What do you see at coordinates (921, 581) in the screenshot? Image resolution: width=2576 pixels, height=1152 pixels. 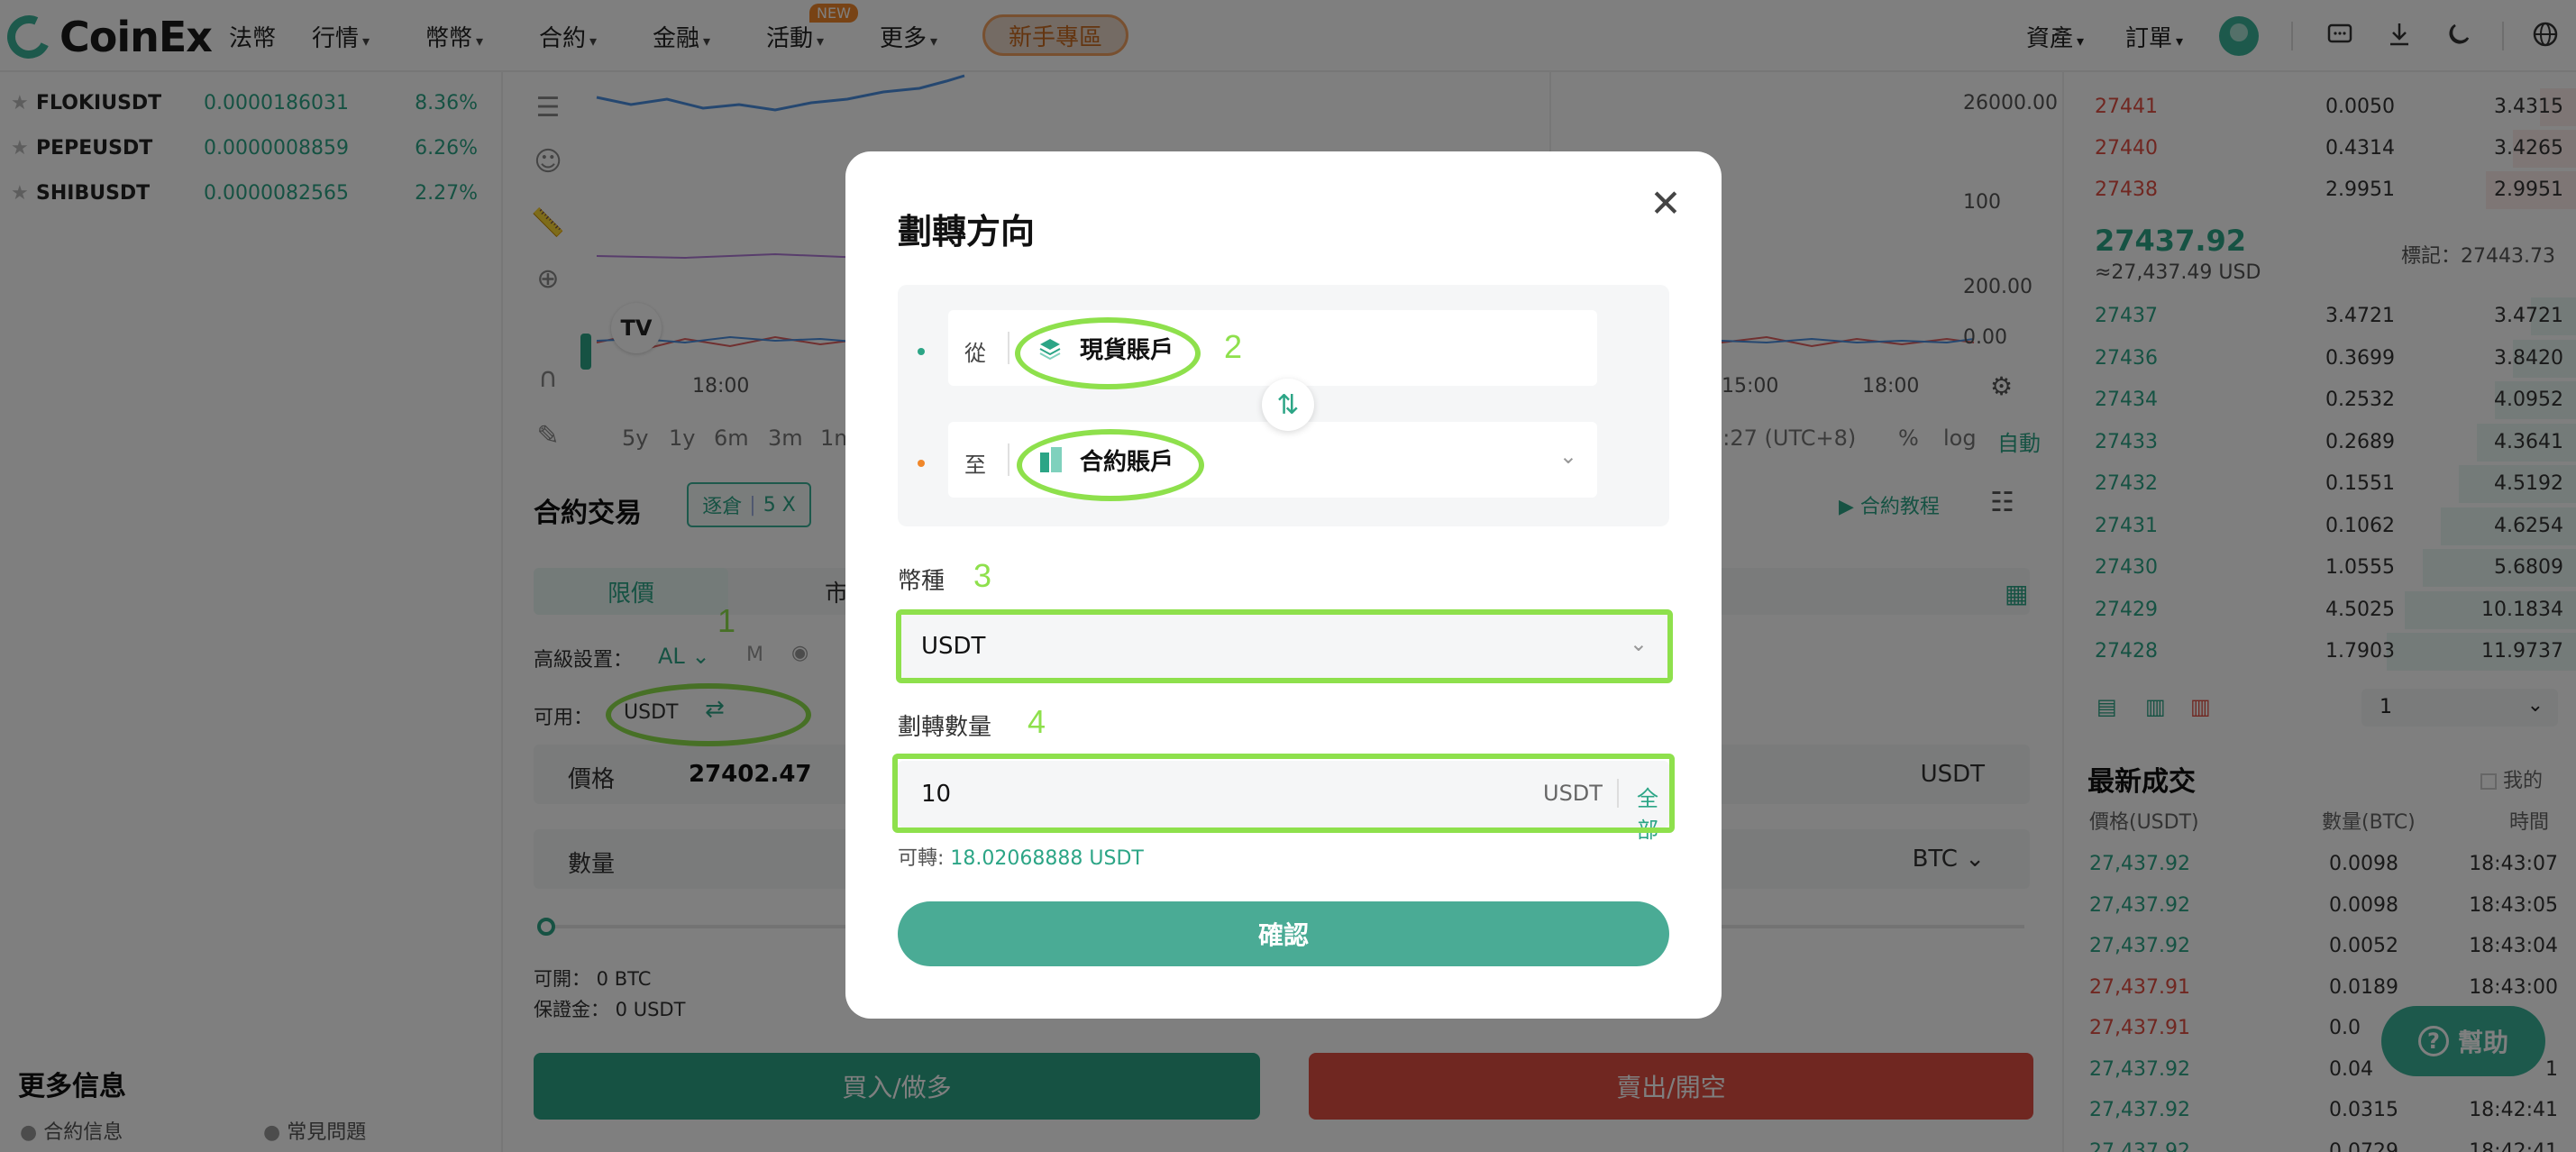 I see `currency-label: 幣種` at bounding box center [921, 581].